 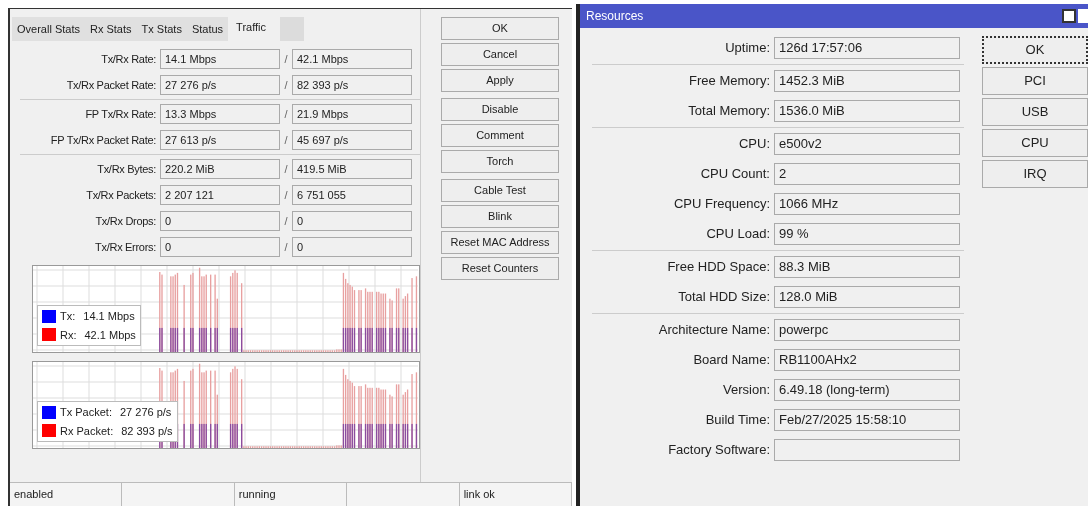 I want to click on value-field: 1452.3 MiB, so click(x=867, y=81).